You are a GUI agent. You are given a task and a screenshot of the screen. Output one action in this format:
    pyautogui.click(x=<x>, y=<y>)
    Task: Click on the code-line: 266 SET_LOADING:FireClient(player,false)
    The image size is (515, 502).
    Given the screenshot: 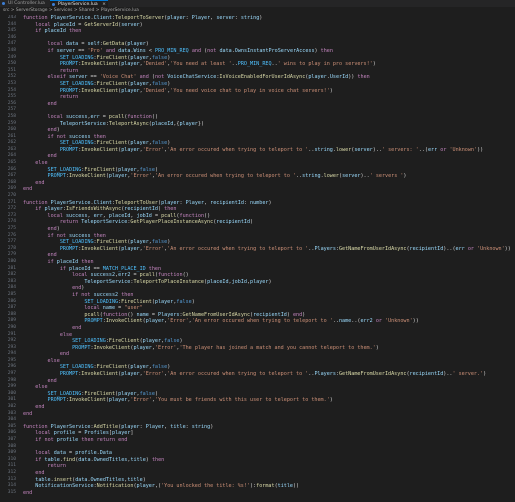 What is the action you would take?
    pyautogui.click(x=257, y=170)
    